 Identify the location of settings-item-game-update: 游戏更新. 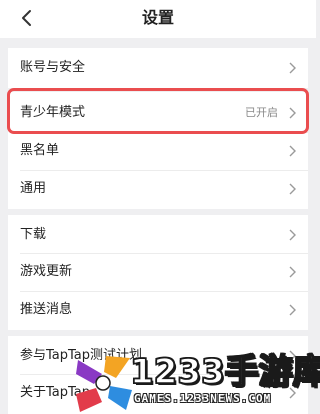
(158, 272).